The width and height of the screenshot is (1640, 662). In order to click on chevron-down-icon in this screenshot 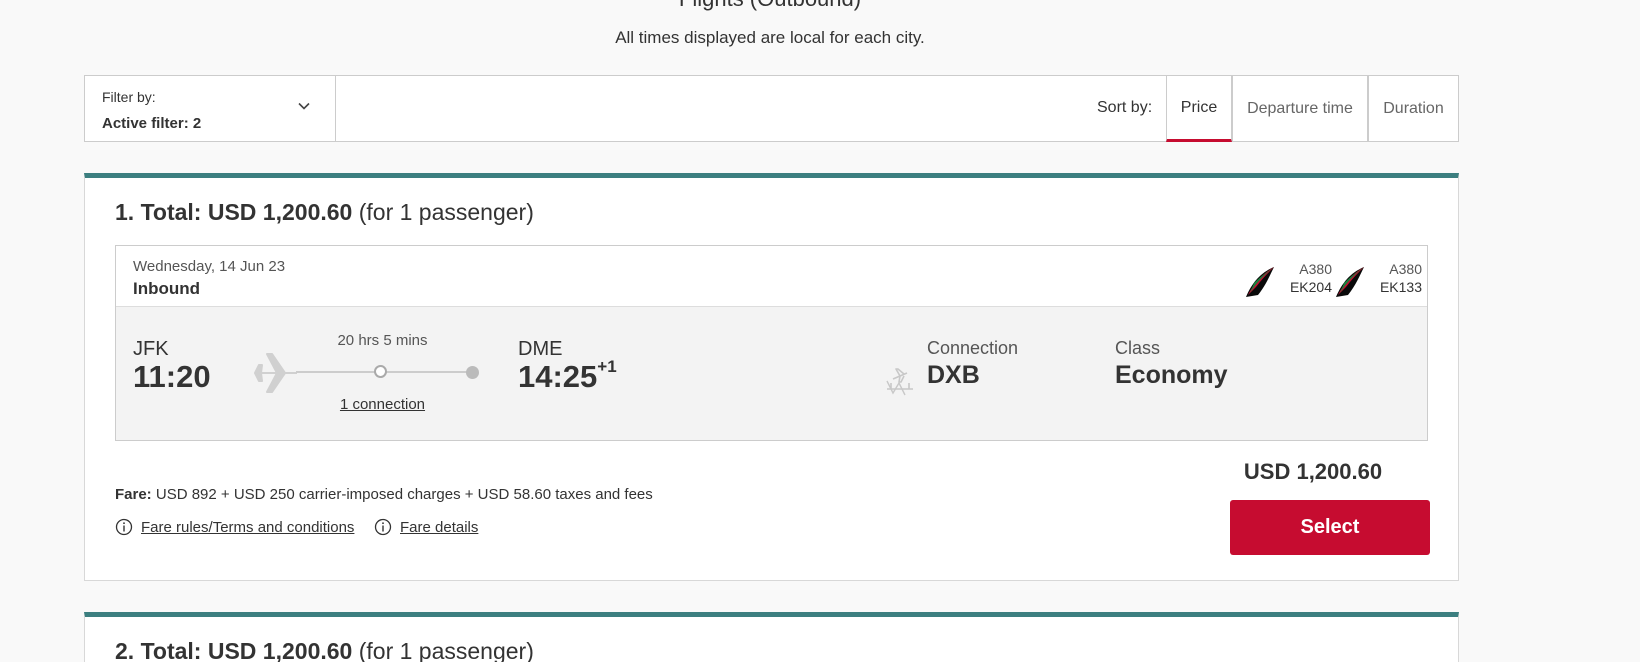, I will do `click(304, 106)`.